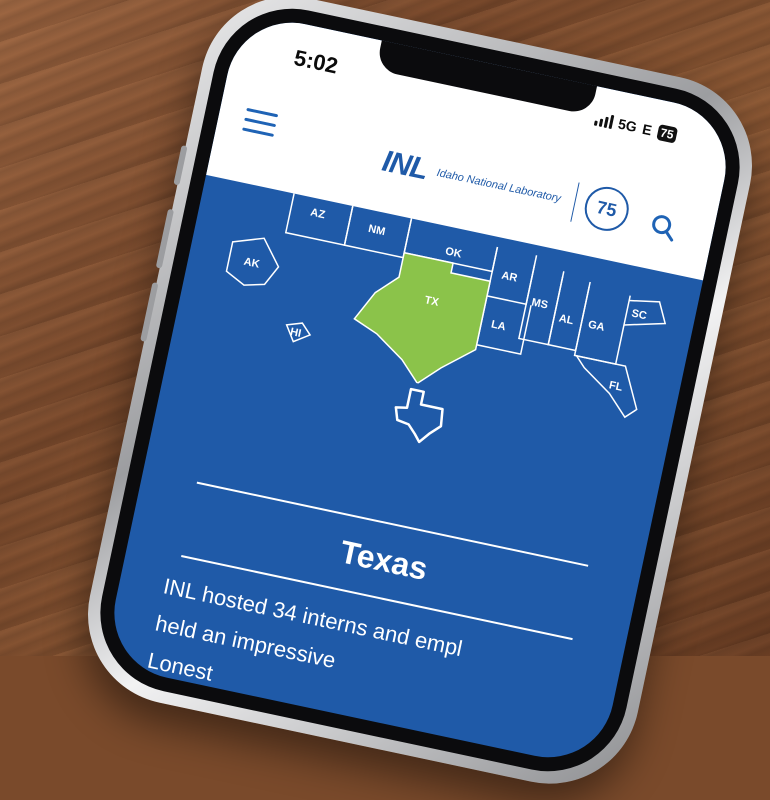  What do you see at coordinates (667, 133) in the screenshot?
I see `battery-level: 75` at bounding box center [667, 133].